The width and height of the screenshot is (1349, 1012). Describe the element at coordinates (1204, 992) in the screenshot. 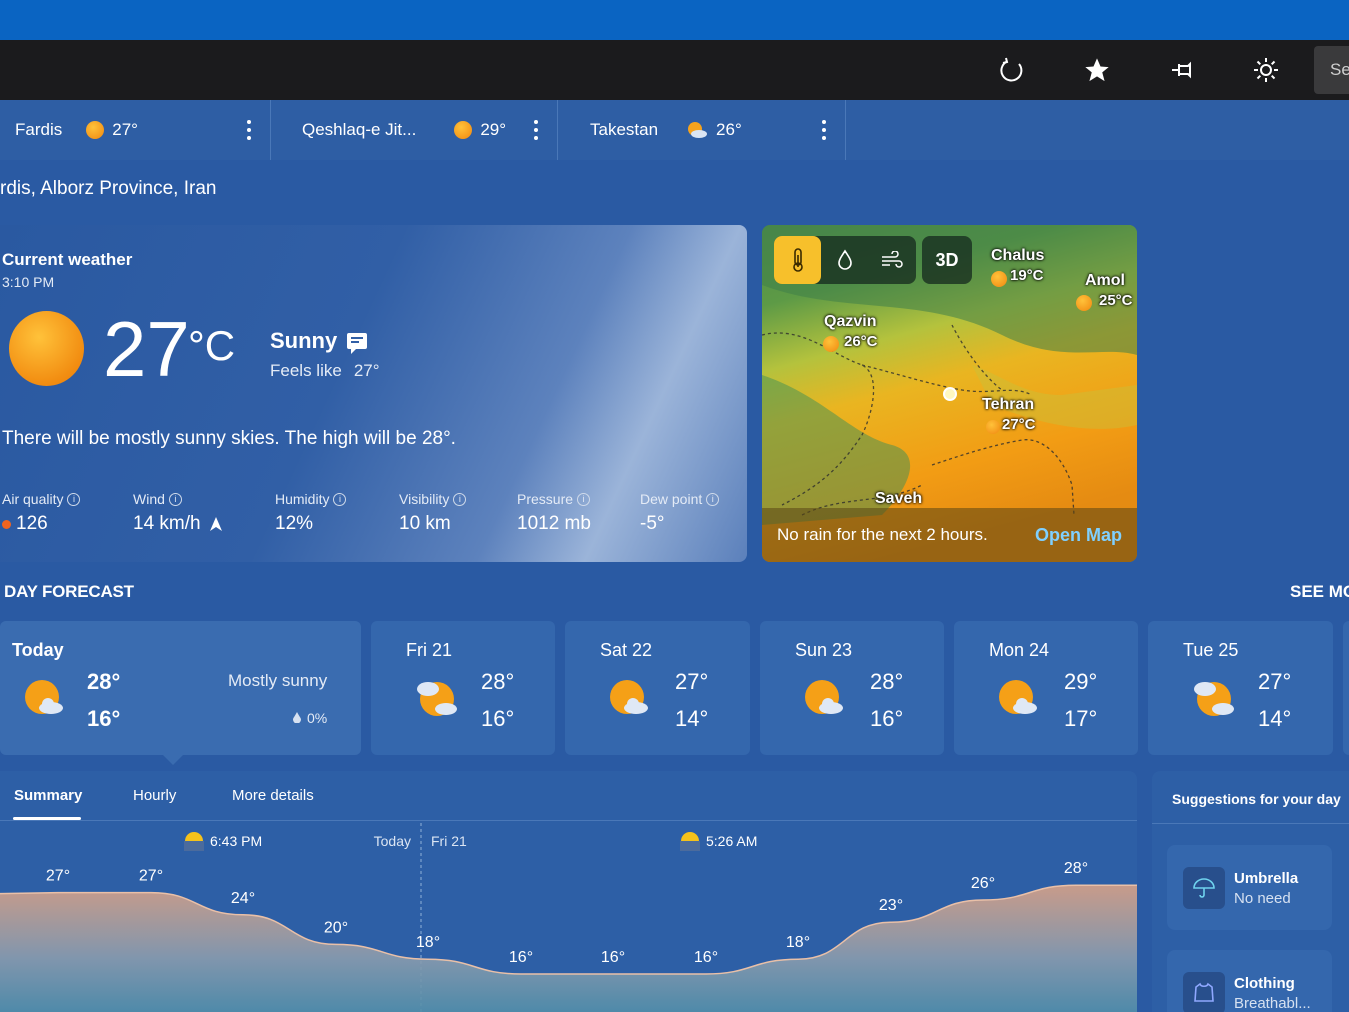

I see `clothing-icon` at that location.